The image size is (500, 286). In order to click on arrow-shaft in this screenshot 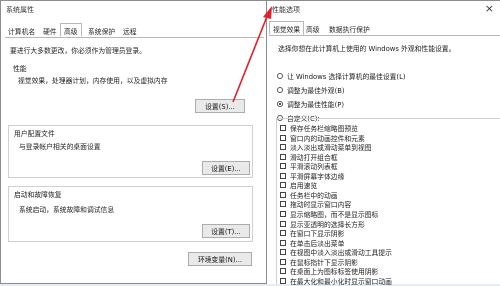, I will do `click(250, 58)`.